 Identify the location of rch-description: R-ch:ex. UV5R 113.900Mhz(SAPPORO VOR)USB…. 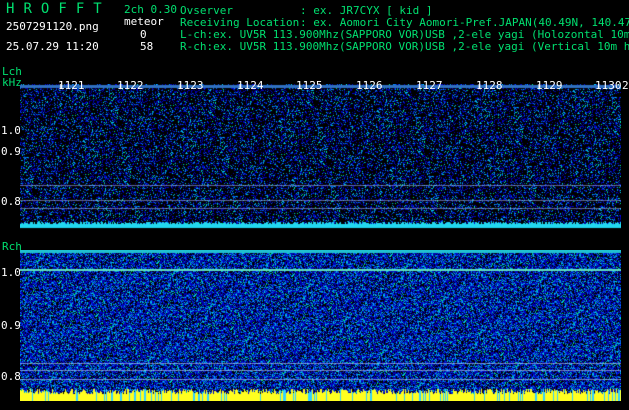
(404, 46).